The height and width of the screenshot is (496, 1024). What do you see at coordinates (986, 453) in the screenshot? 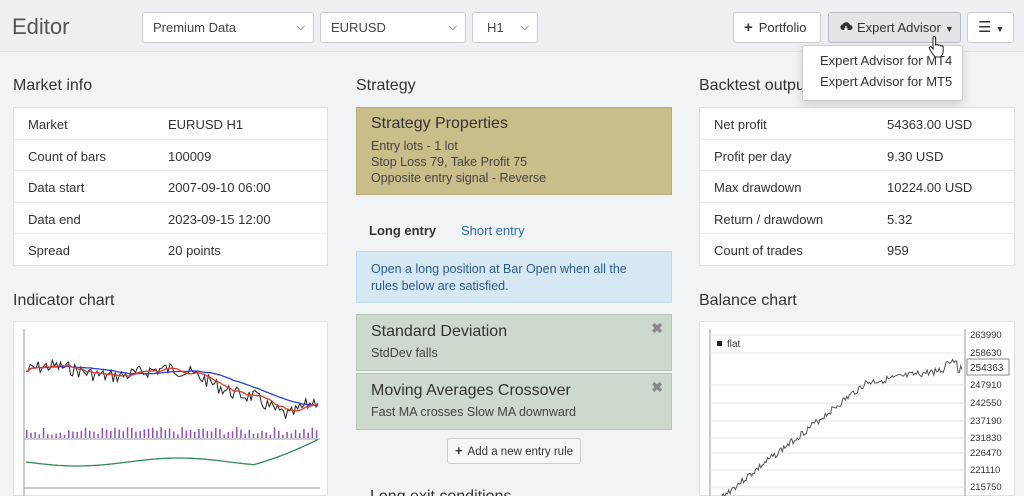
I see `y-tick-label: 226470` at bounding box center [986, 453].